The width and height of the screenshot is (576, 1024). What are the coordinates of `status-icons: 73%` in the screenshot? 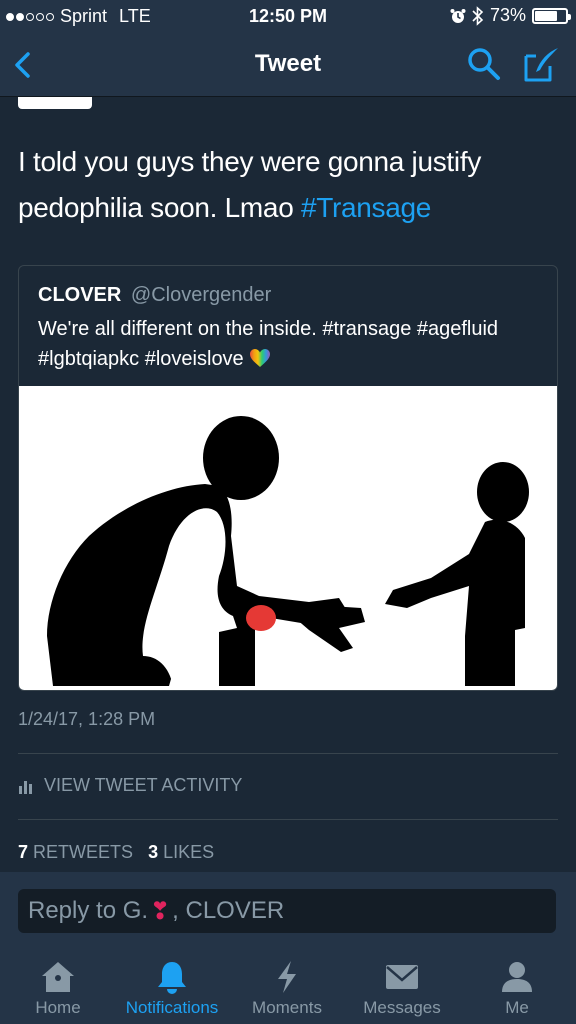 It's located at (510, 15).